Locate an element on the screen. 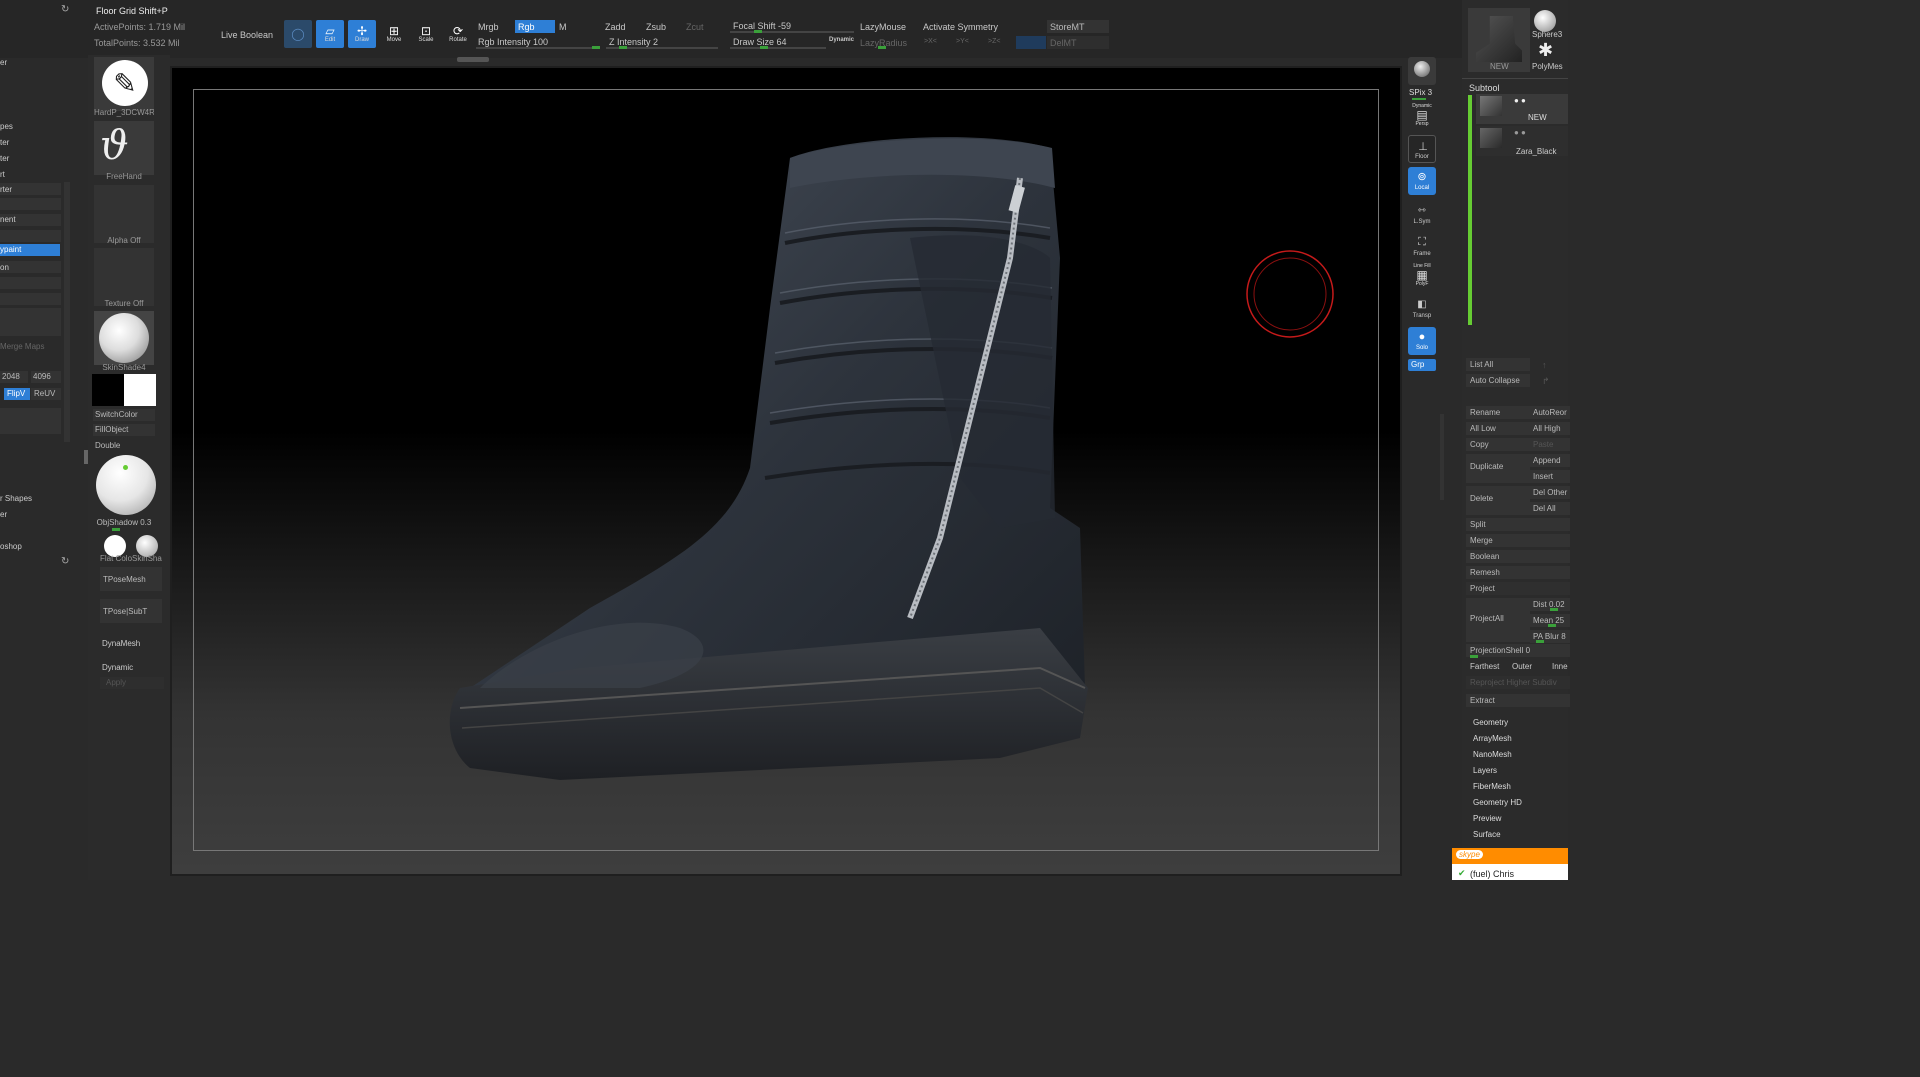 This screenshot has width=1920, height=1077. lazyradius-knob is located at coordinates (882, 47).